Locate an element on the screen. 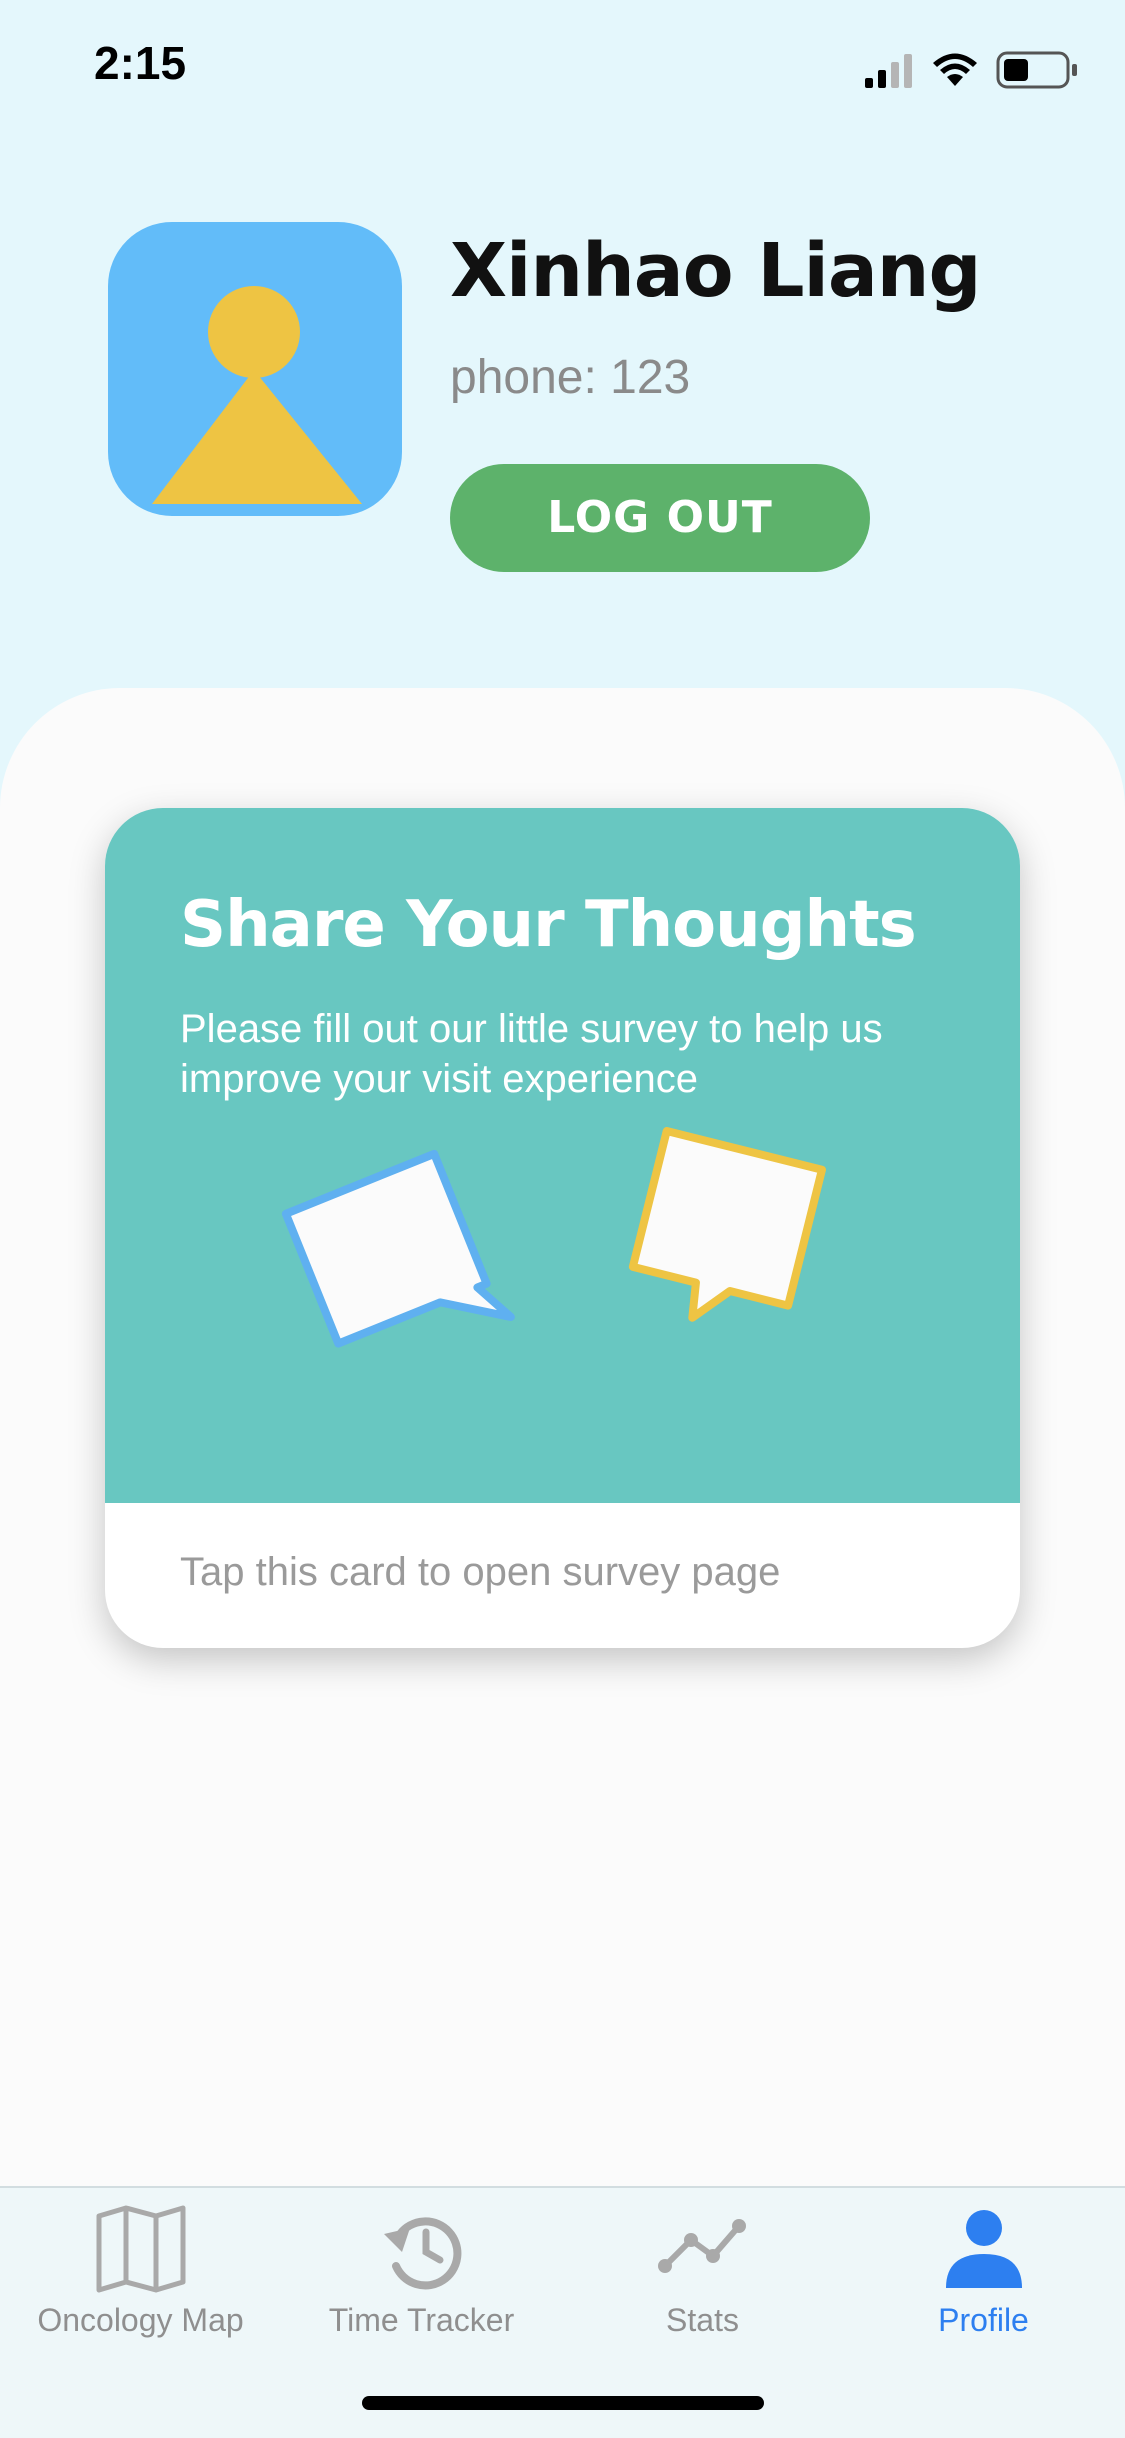  battery-icon is located at coordinates (1036, 70).